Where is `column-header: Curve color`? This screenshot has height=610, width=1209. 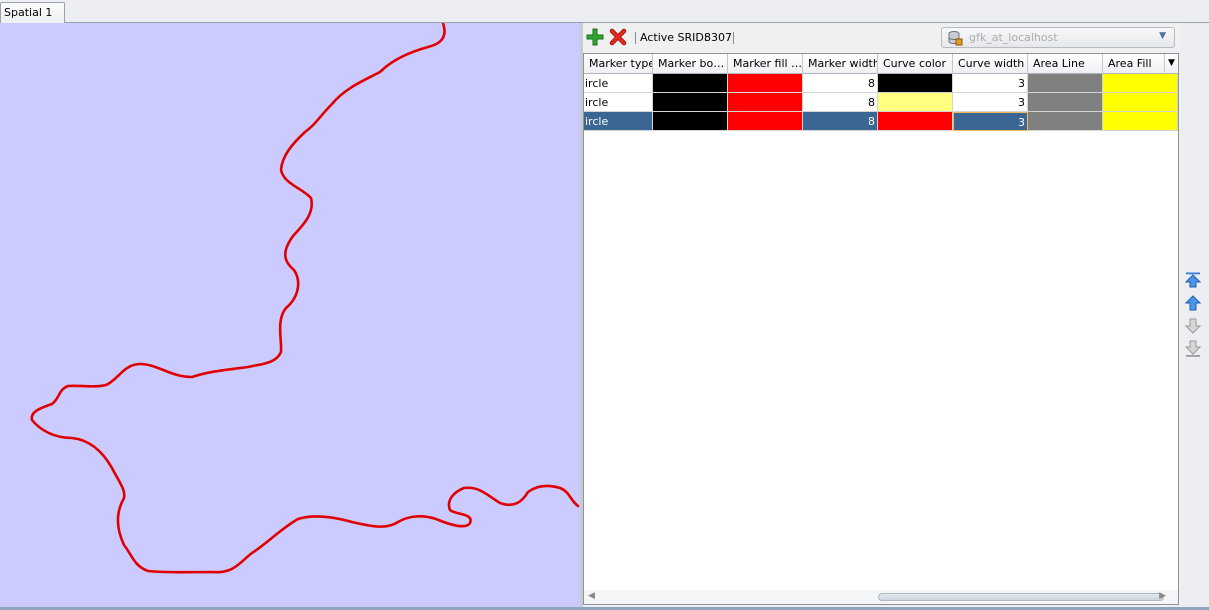
column-header: Curve color is located at coordinates (915, 64).